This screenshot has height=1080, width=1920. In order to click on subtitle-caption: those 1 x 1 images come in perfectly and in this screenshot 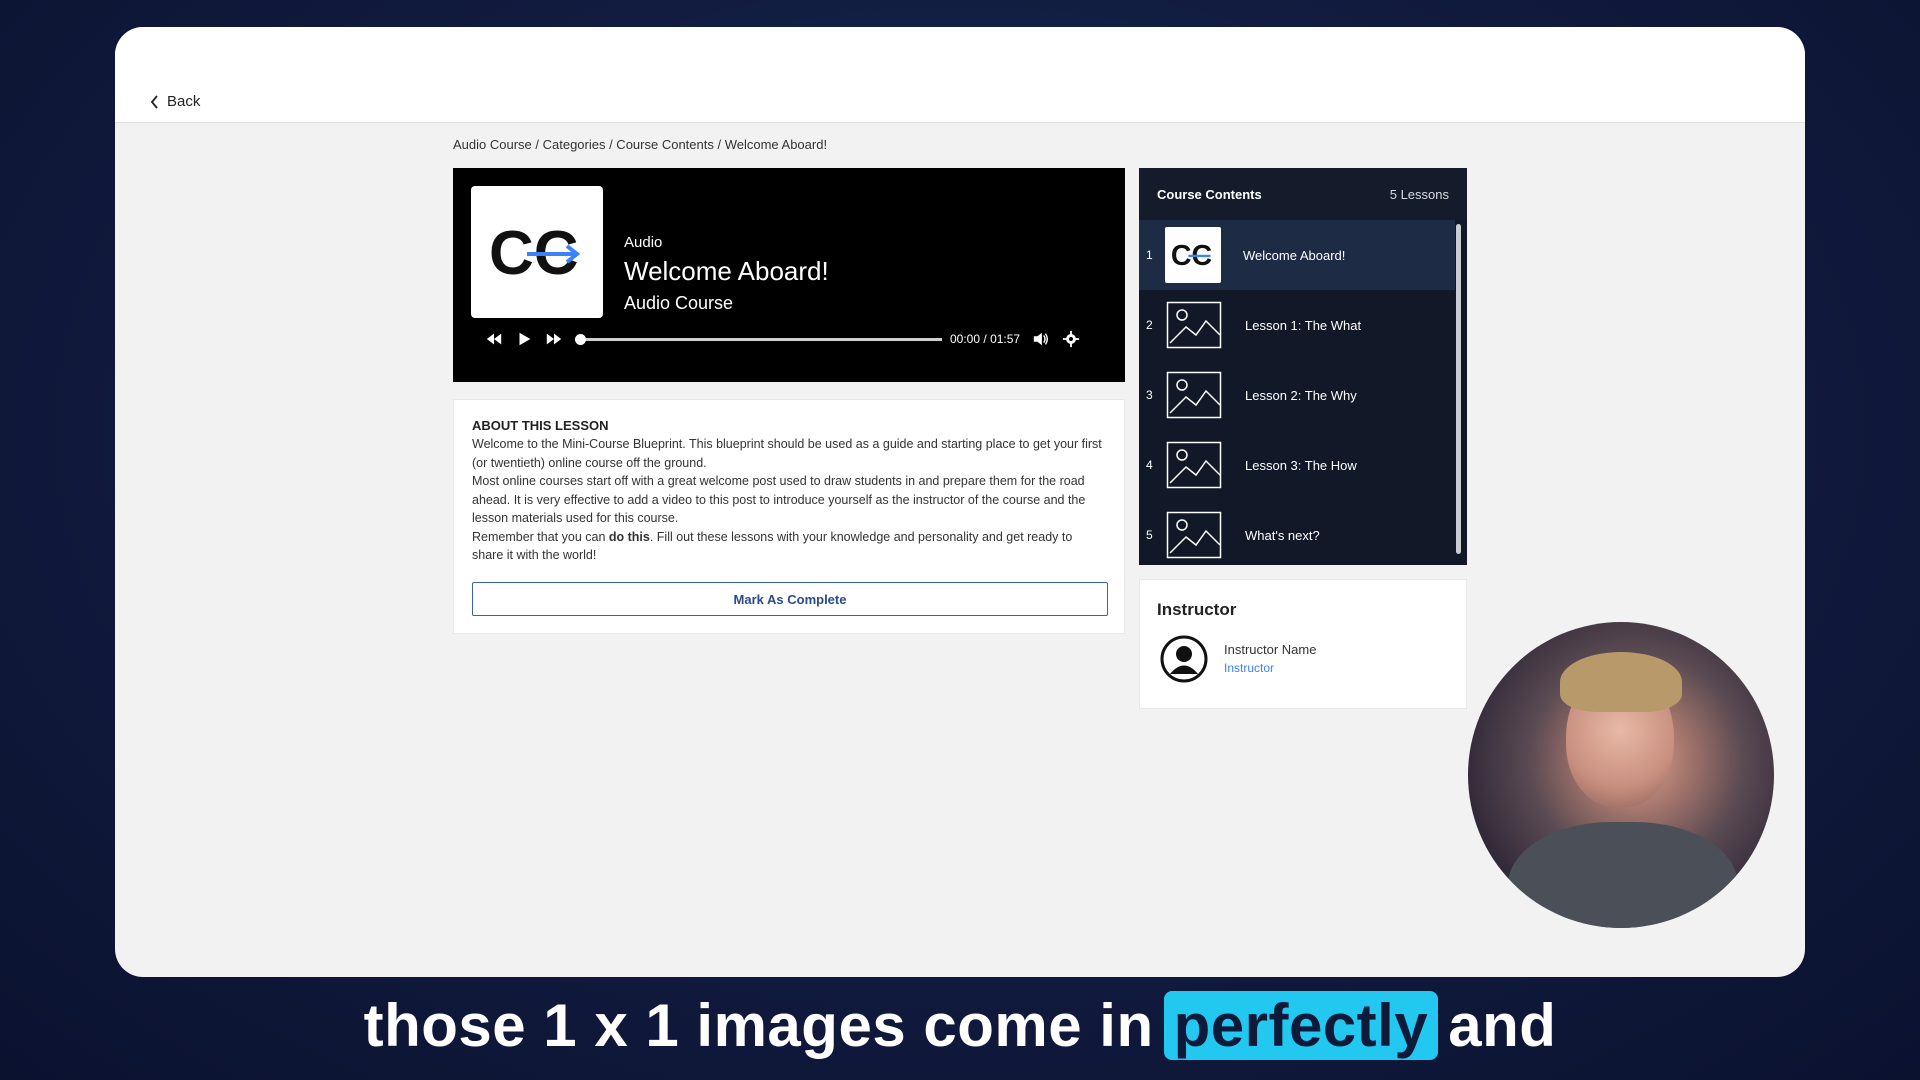, I will do `click(960, 1025)`.